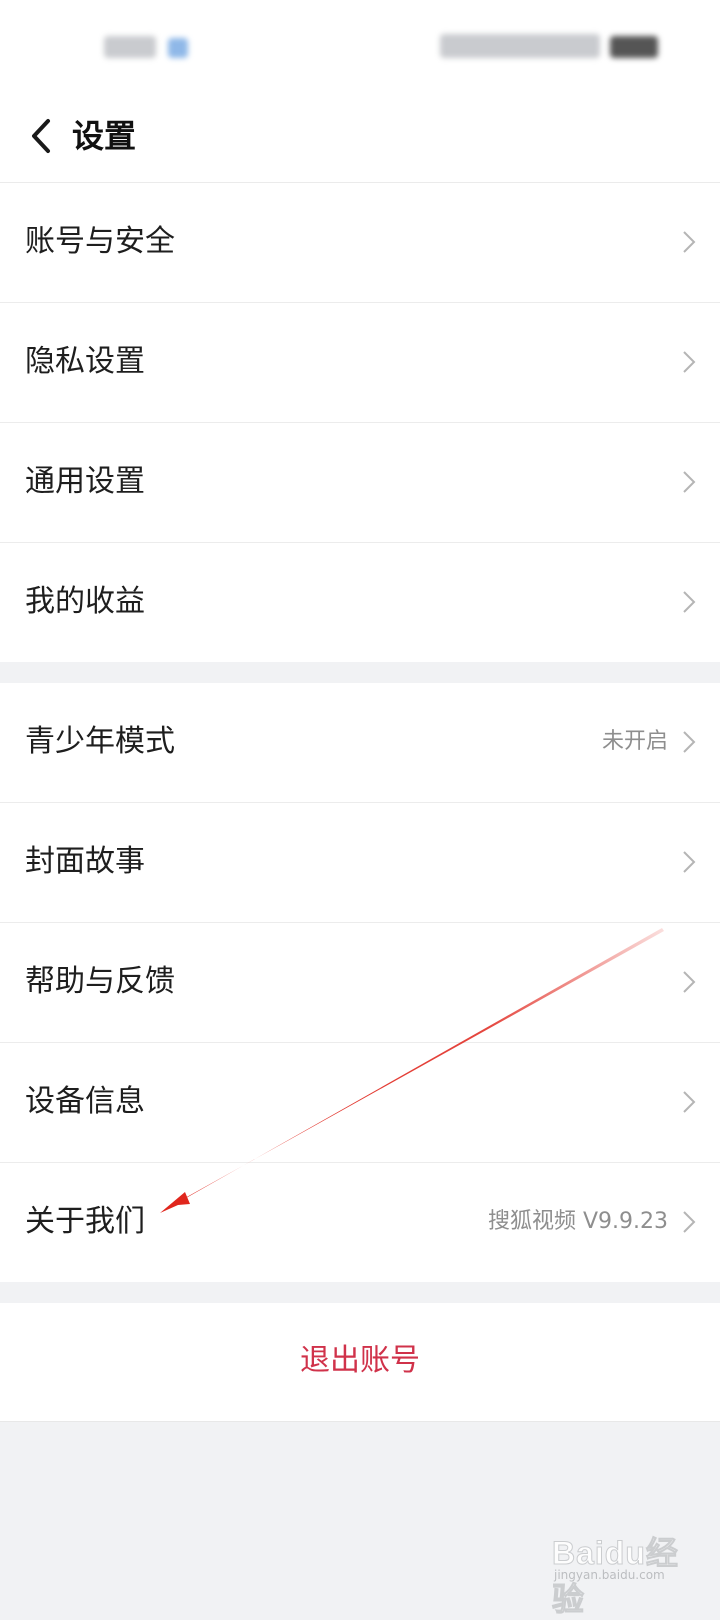 The image size is (720, 1620). Describe the element at coordinates (360, 139) in the screenshot. I see `header: 设置` at that location.